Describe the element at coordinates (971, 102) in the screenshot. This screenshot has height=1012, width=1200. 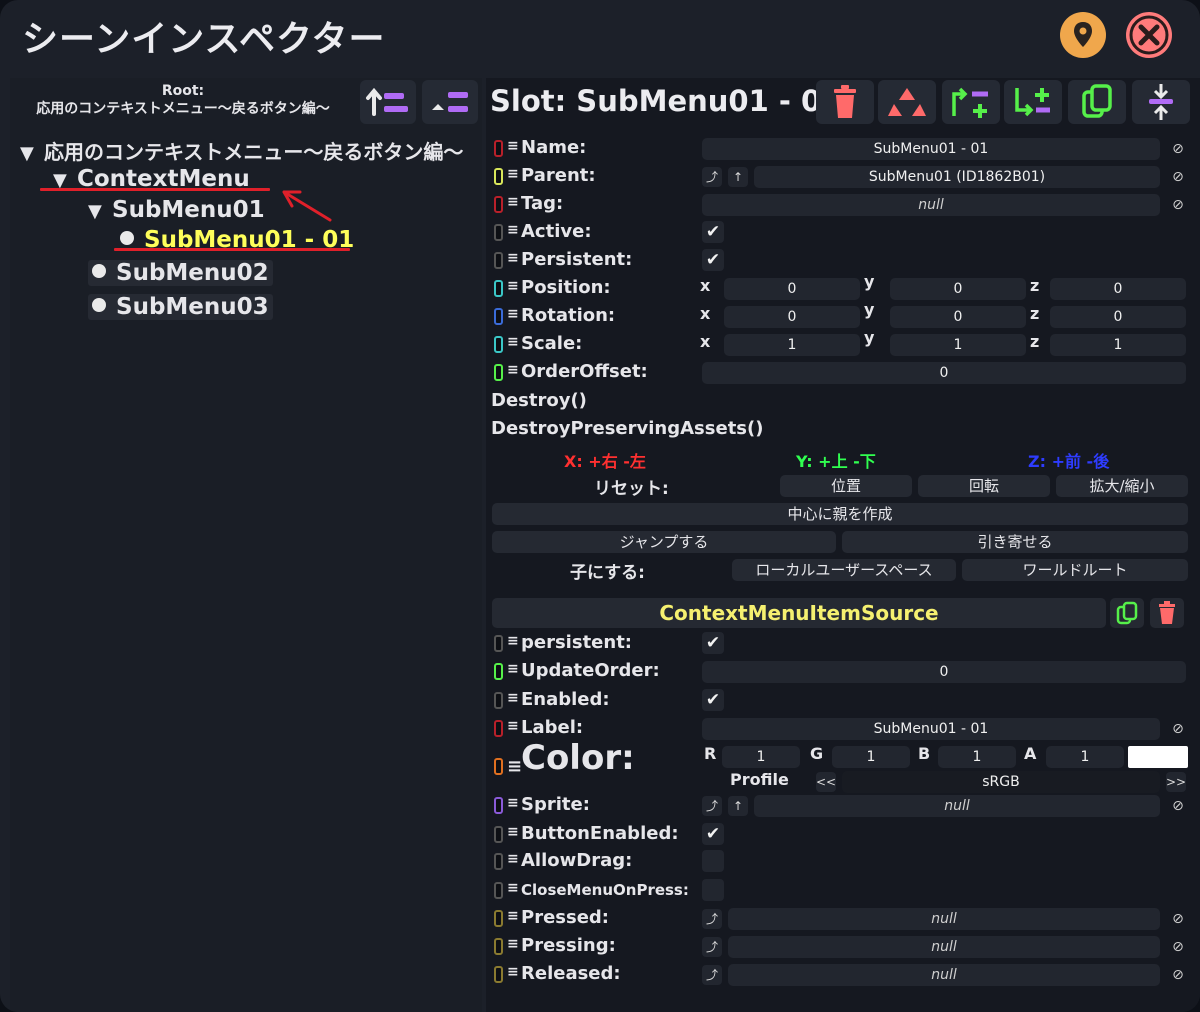
I see `add-parent-button` at that location.